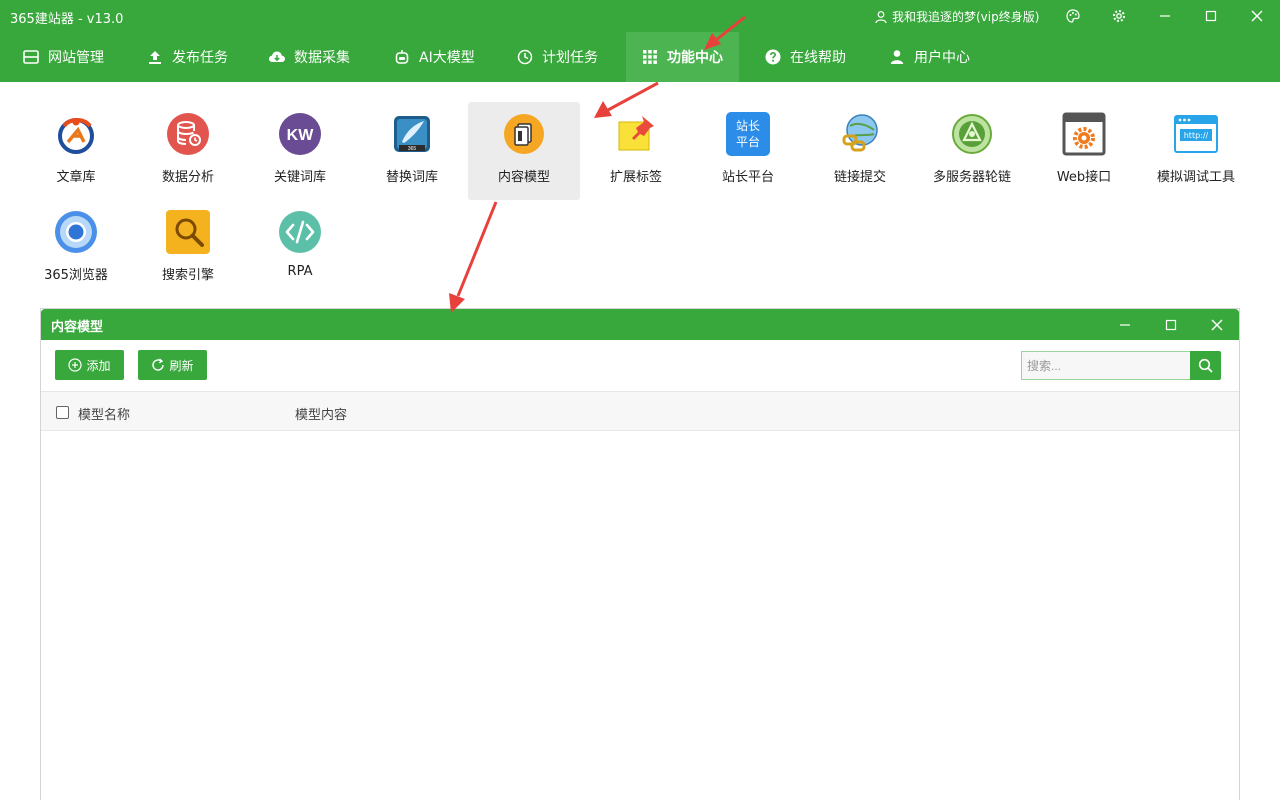 The height and width of the screenshot is (801, 1280). I want to click on menu-online-help: 在线帮助, so click(814, 57).